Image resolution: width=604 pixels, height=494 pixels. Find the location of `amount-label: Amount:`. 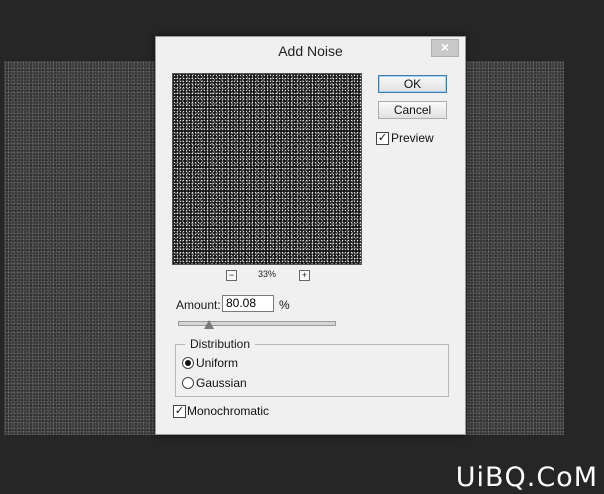

amount-label: Amount: is located at coordinates (198, 305).